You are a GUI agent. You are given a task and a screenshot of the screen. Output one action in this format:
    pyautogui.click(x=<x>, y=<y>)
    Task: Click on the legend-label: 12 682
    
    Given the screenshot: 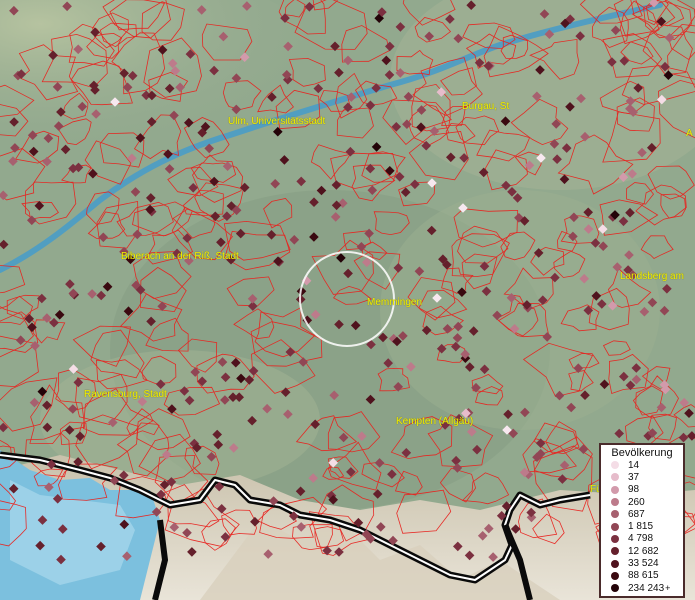 What is the action you would take?
    pyautogui.click(x=643, y=551)
    